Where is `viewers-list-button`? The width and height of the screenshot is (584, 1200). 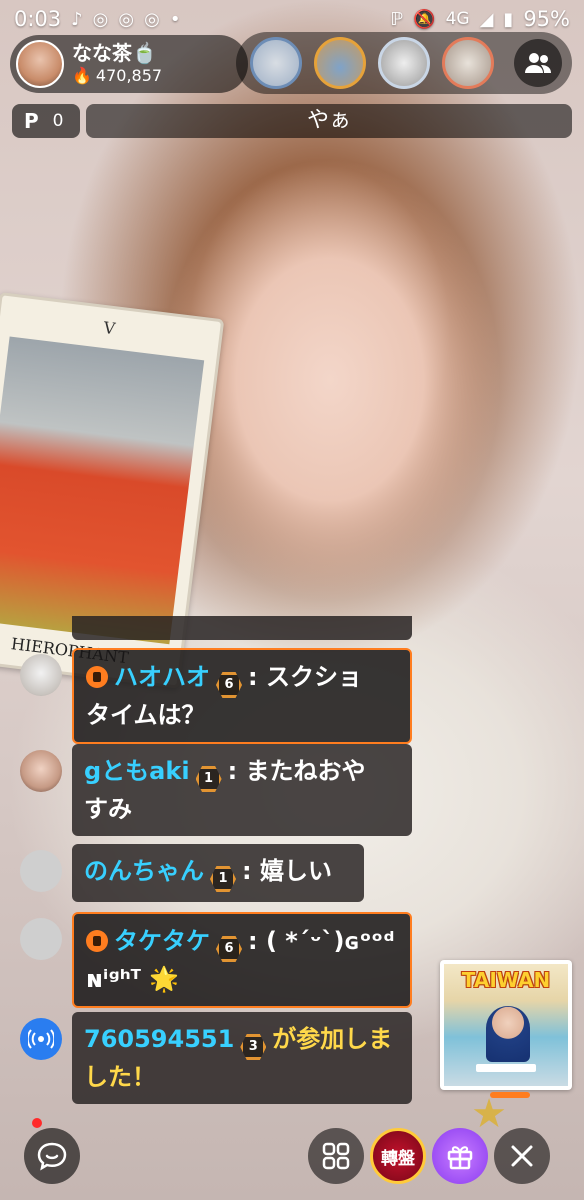 viewers-list-button is located at coordinates (538, 63).